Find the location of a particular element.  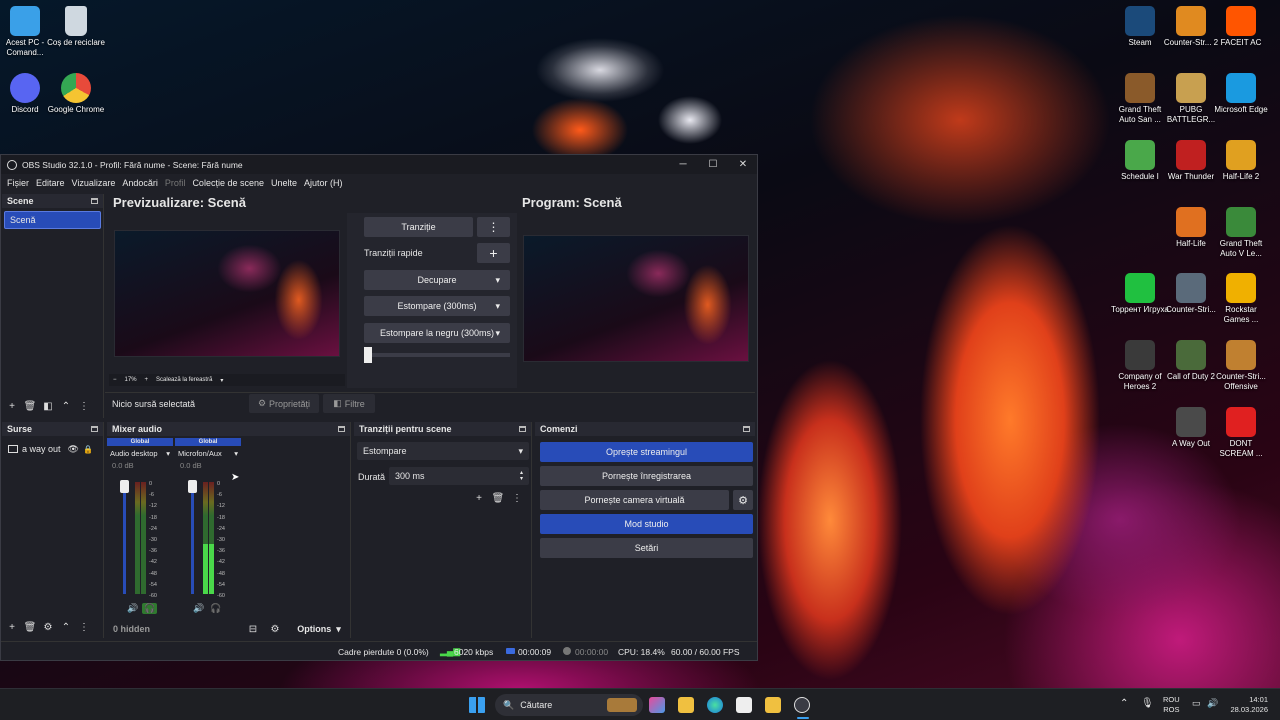

options-button: Options ▾ is located at coordinates (319, 629).